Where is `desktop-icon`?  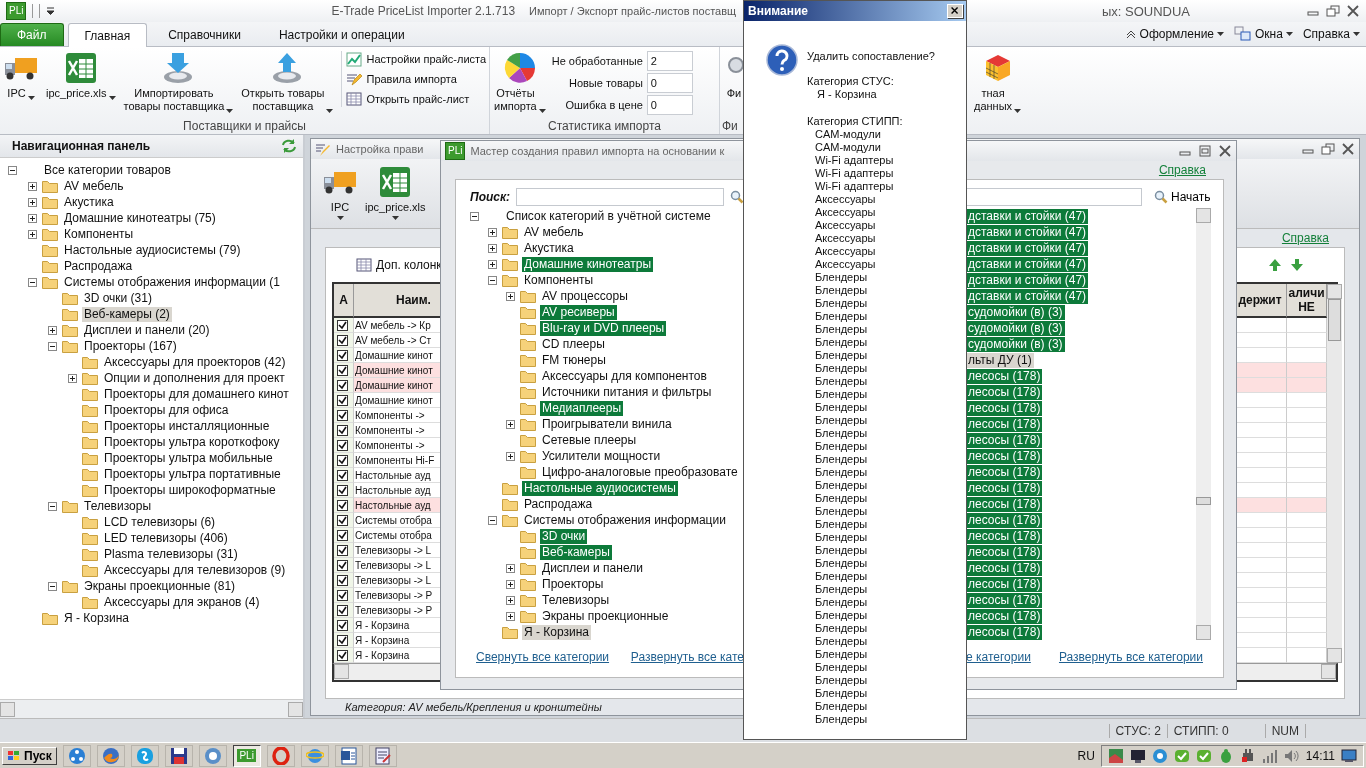
desktop-icon is located at coordinates (1349, 755).